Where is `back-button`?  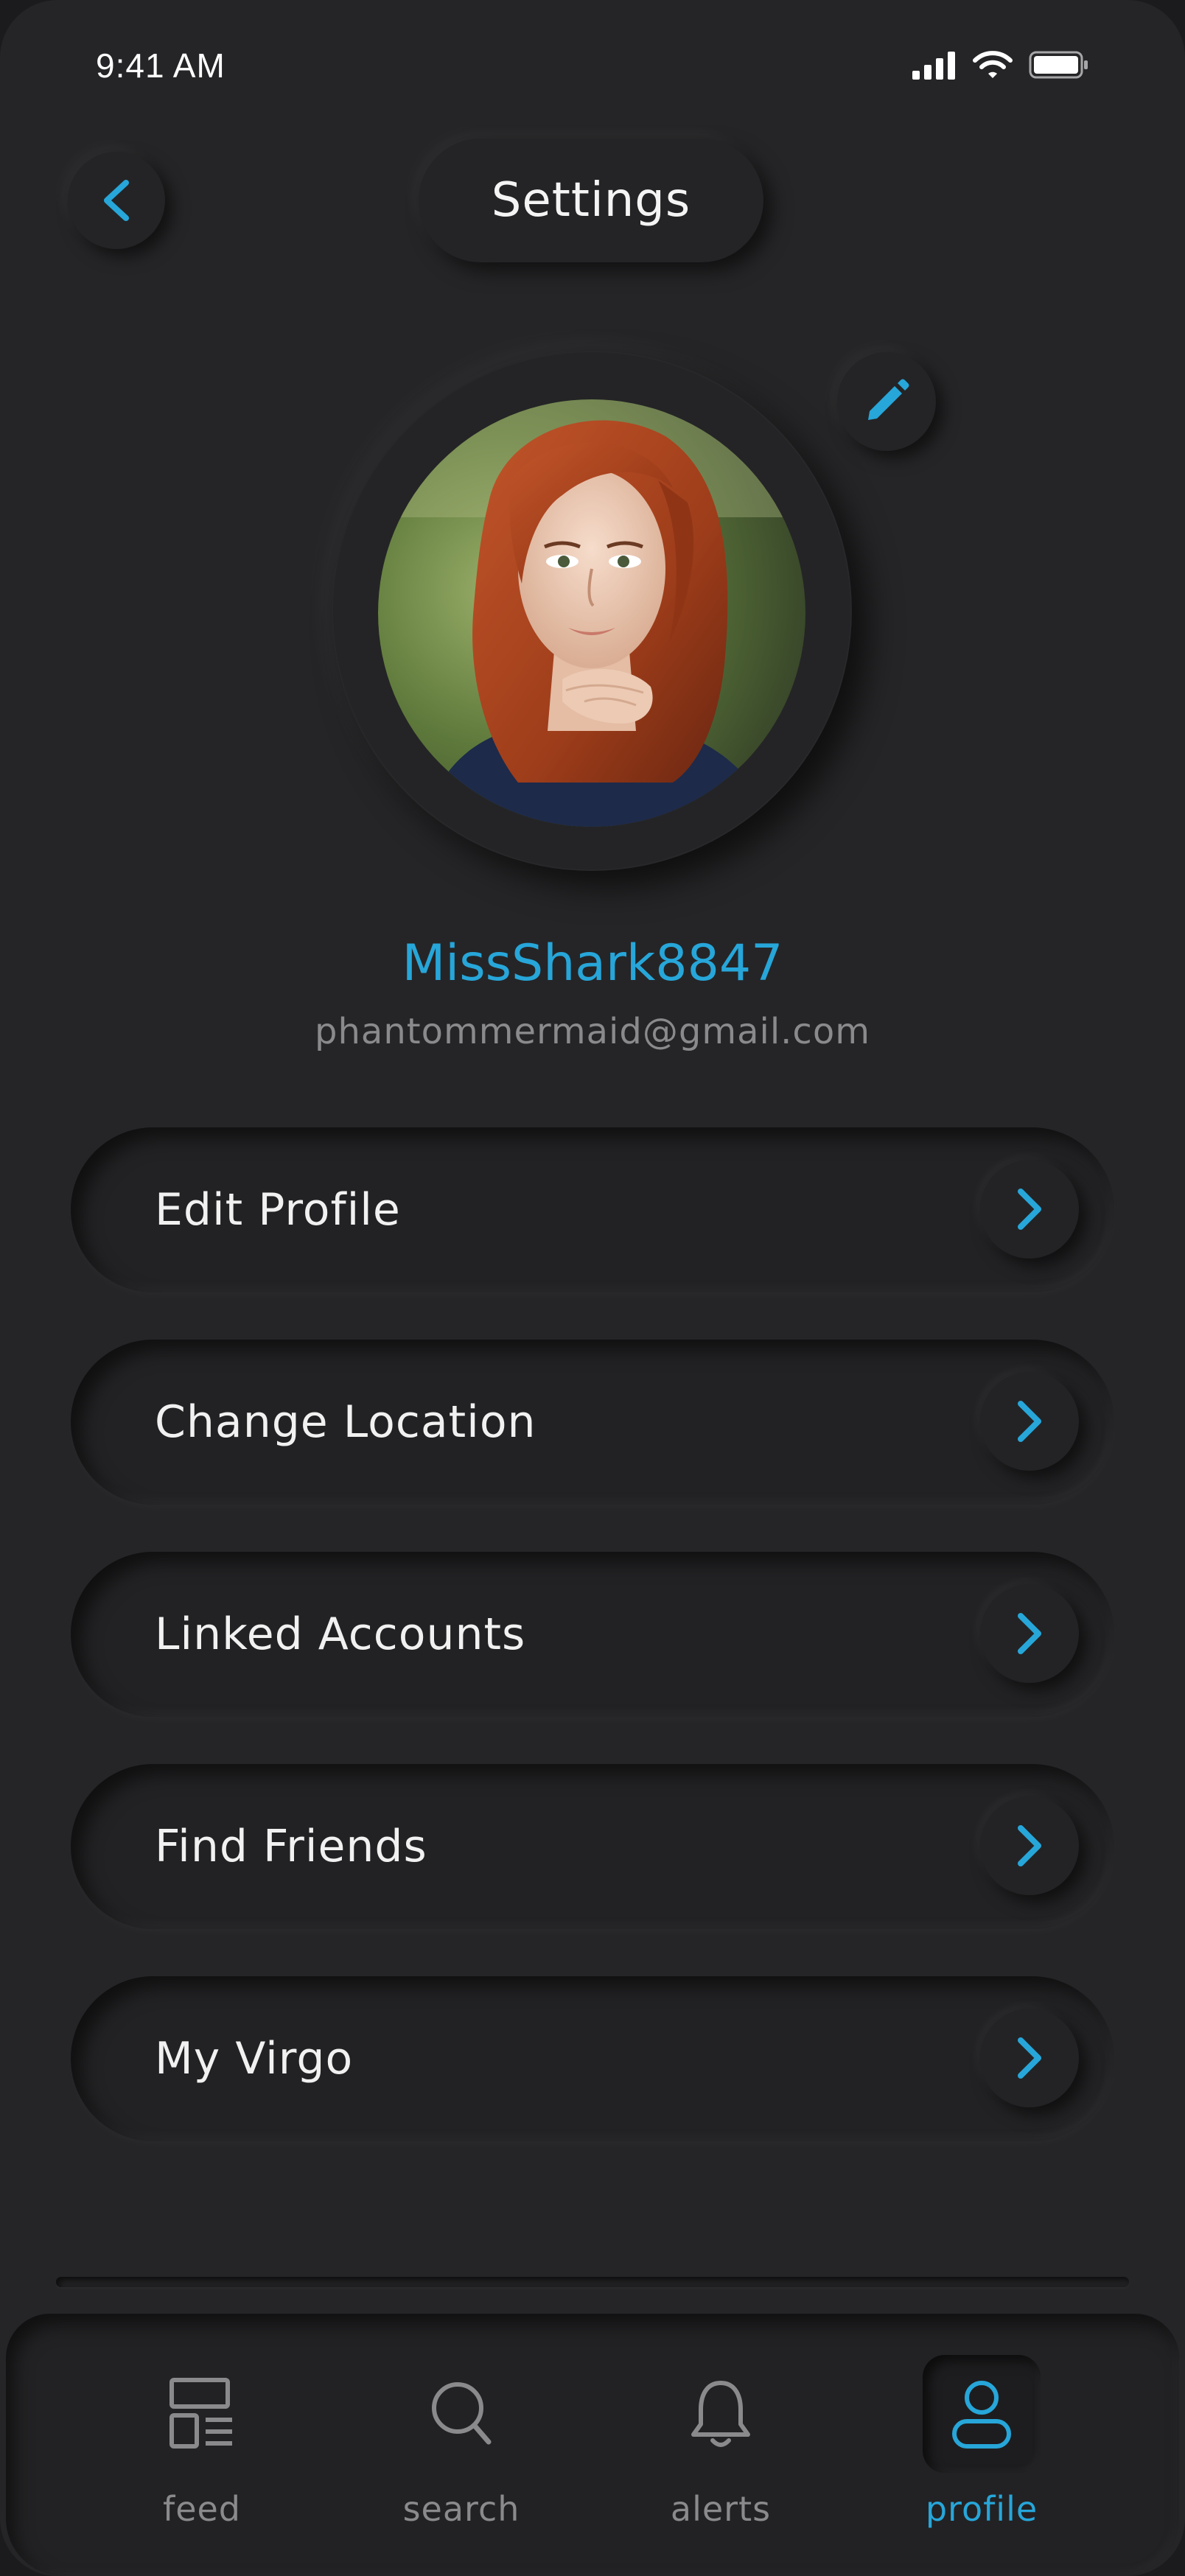
back-button is located at coordinates (116, 200).